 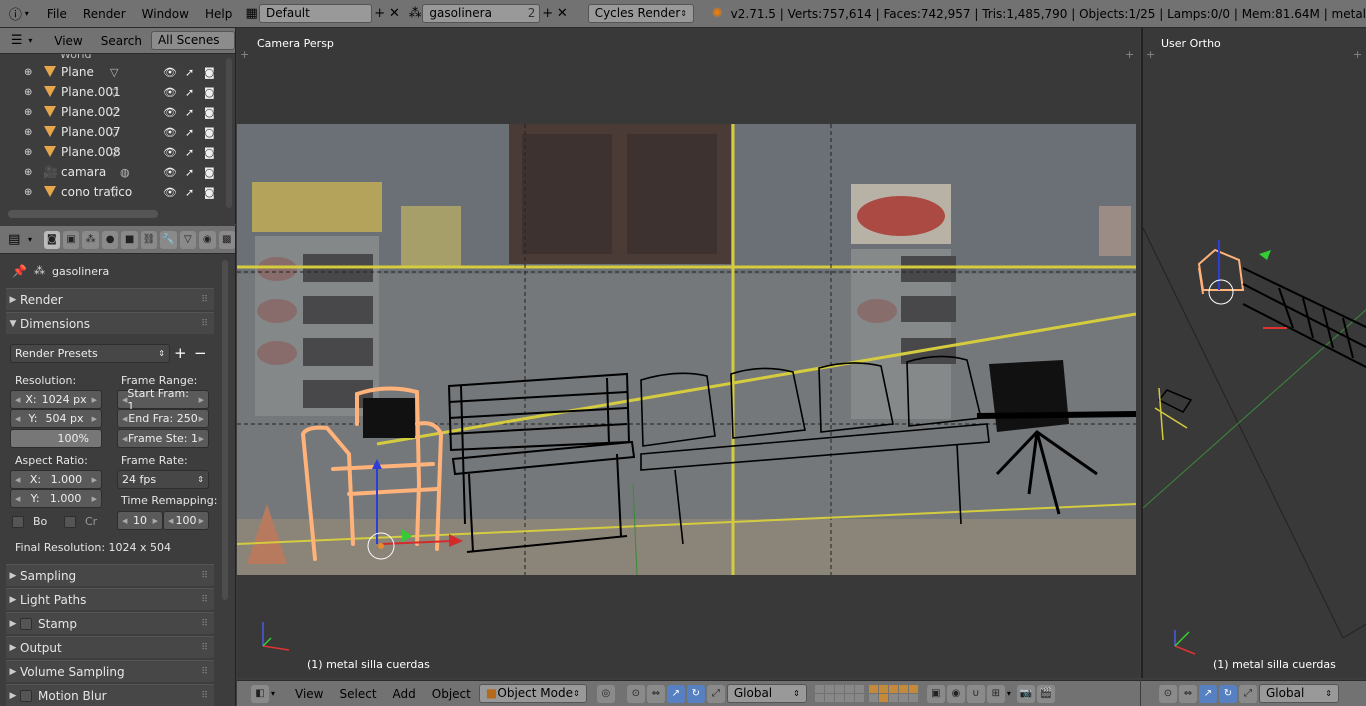 What do you see at coordinates (110, 695) in the screenshot?
I see `panel-motion-blur: ▶ Motion Blur ⠿` at bounding box center [110, 695].